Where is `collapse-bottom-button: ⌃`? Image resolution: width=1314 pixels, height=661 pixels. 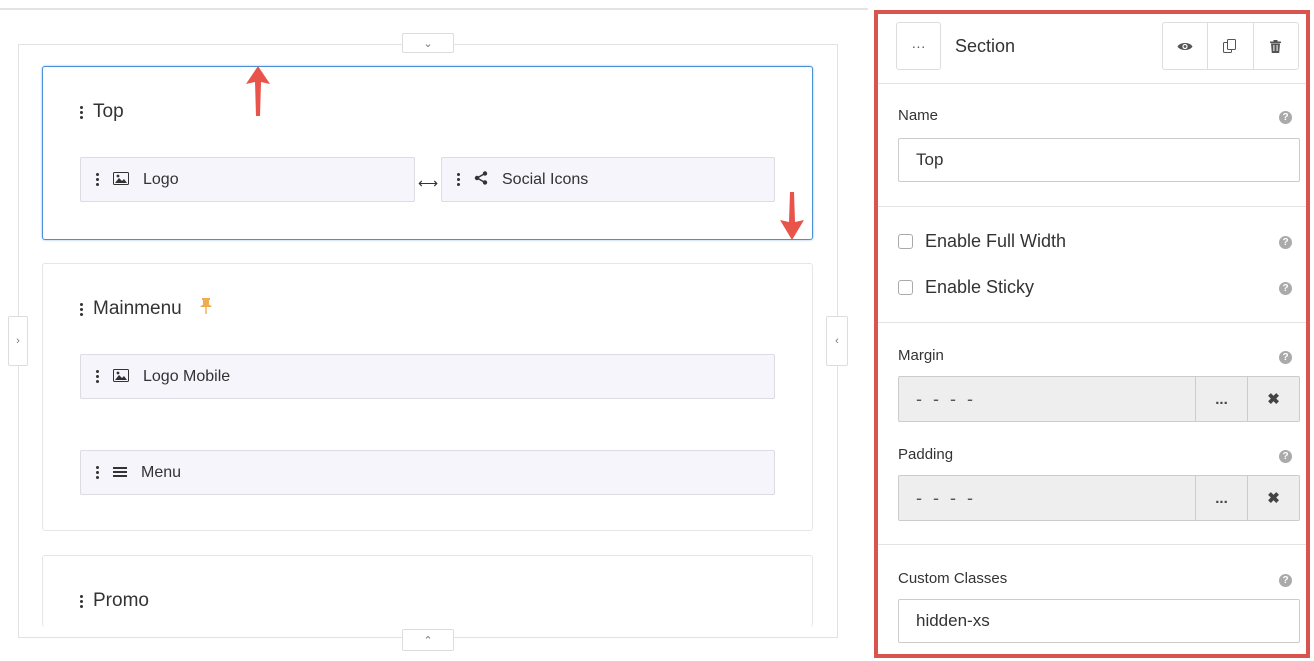 collapse-bottom-button: ⌃ is located at coordinates (428, 640).